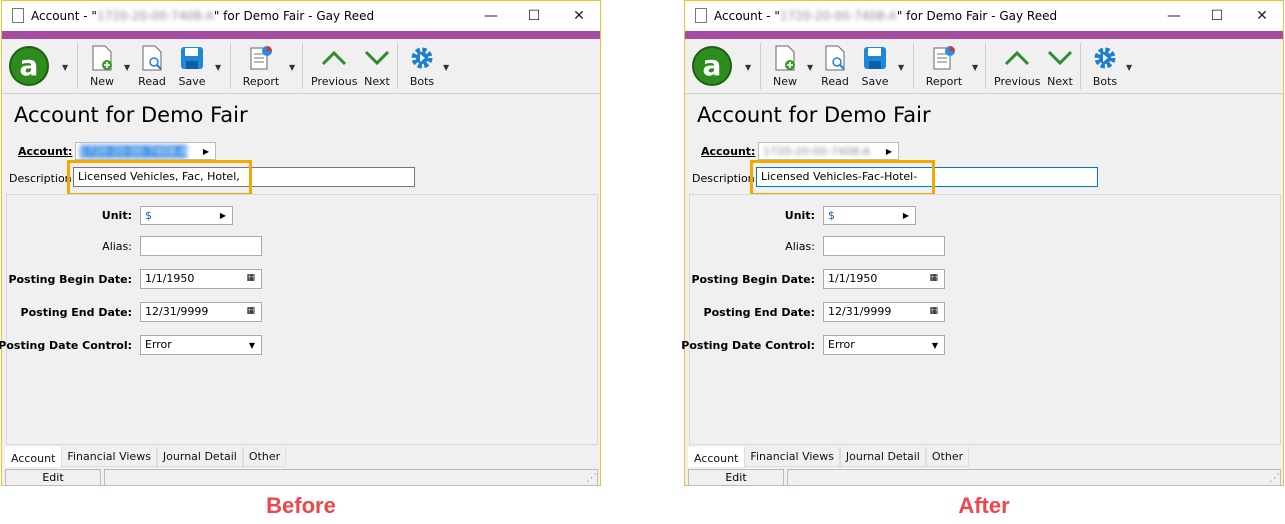  Describe the element at coordinates (984, 505) in the screenshot. I see `caption-label: After` at that location.